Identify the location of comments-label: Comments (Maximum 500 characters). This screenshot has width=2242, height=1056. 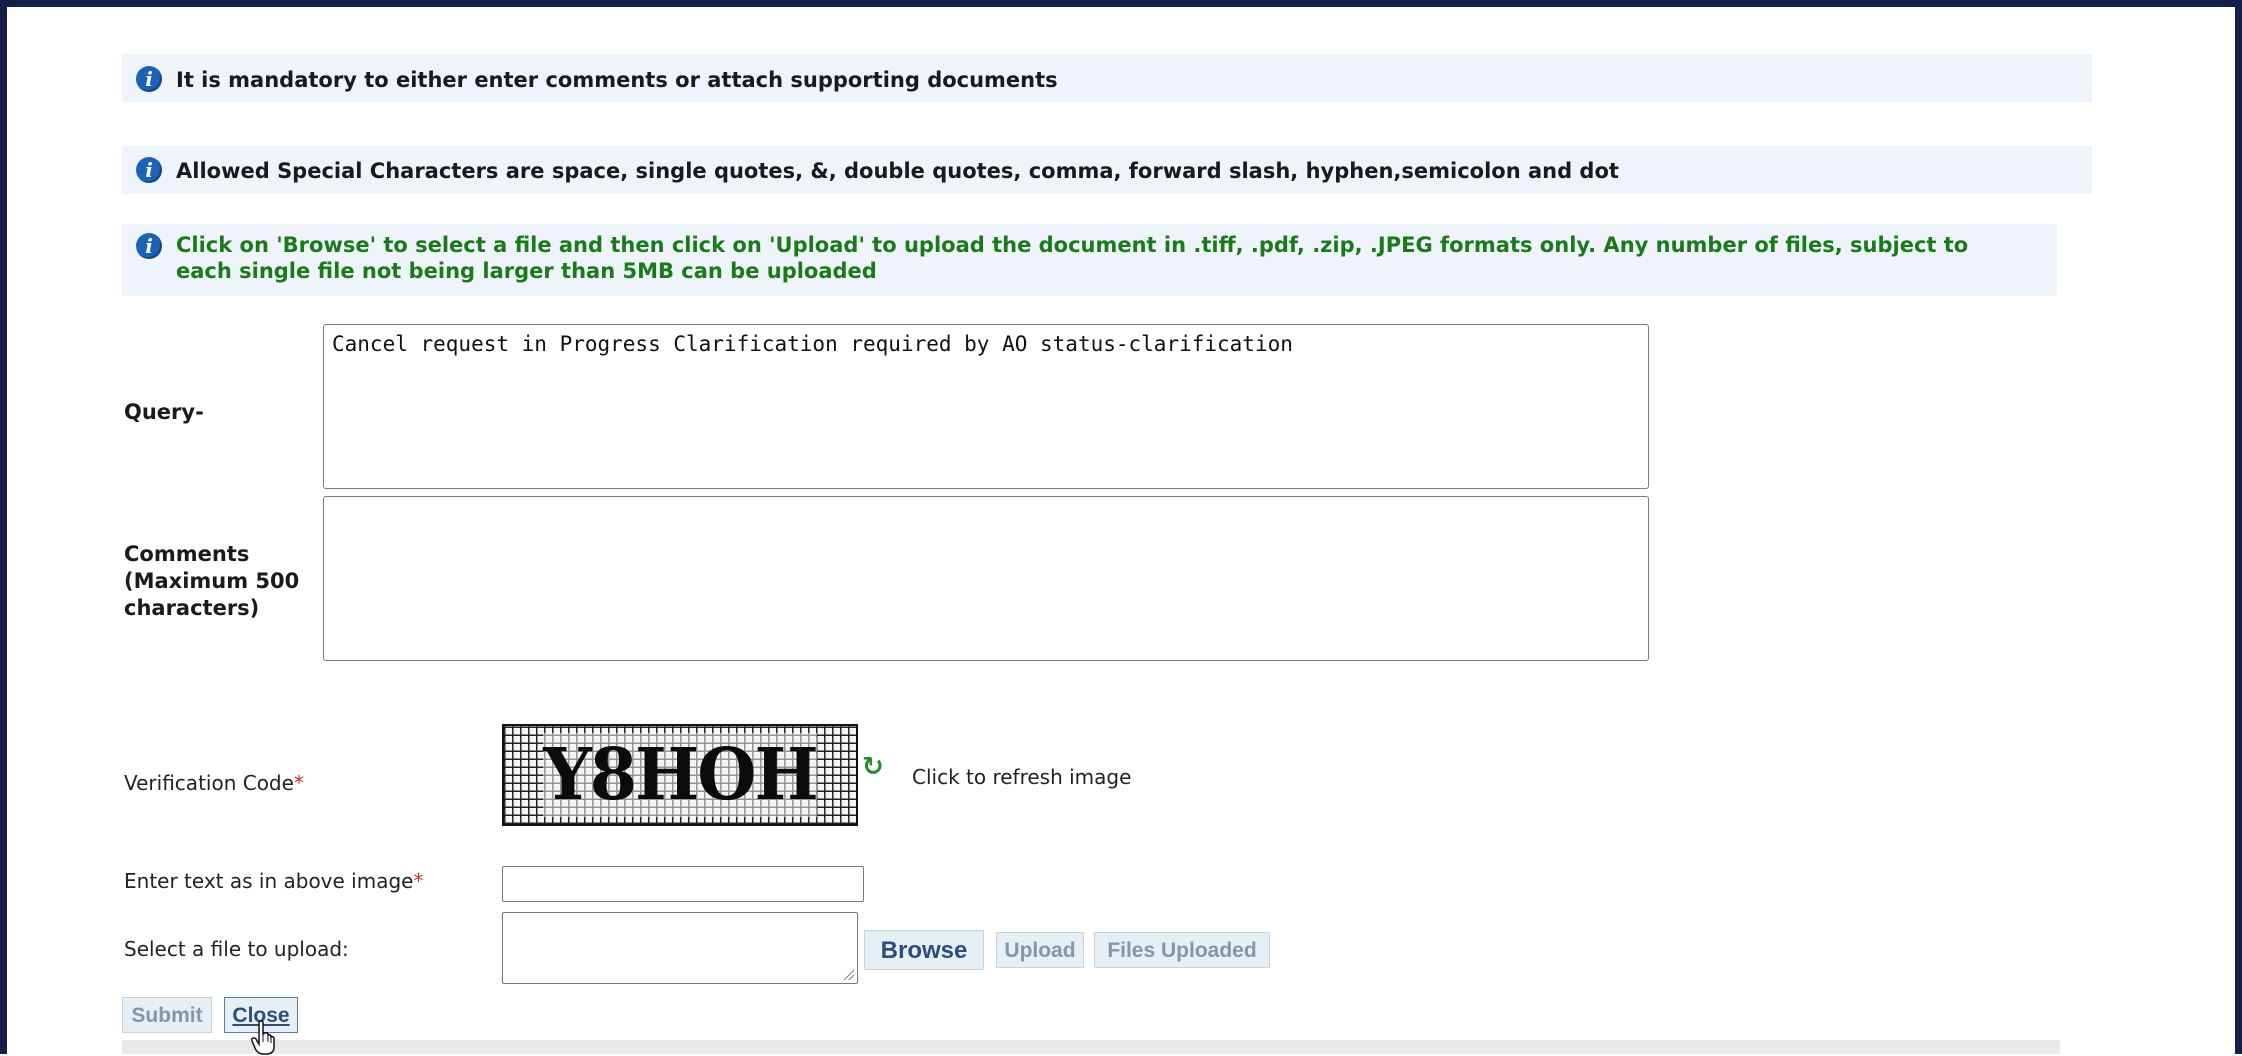
(211, 581).